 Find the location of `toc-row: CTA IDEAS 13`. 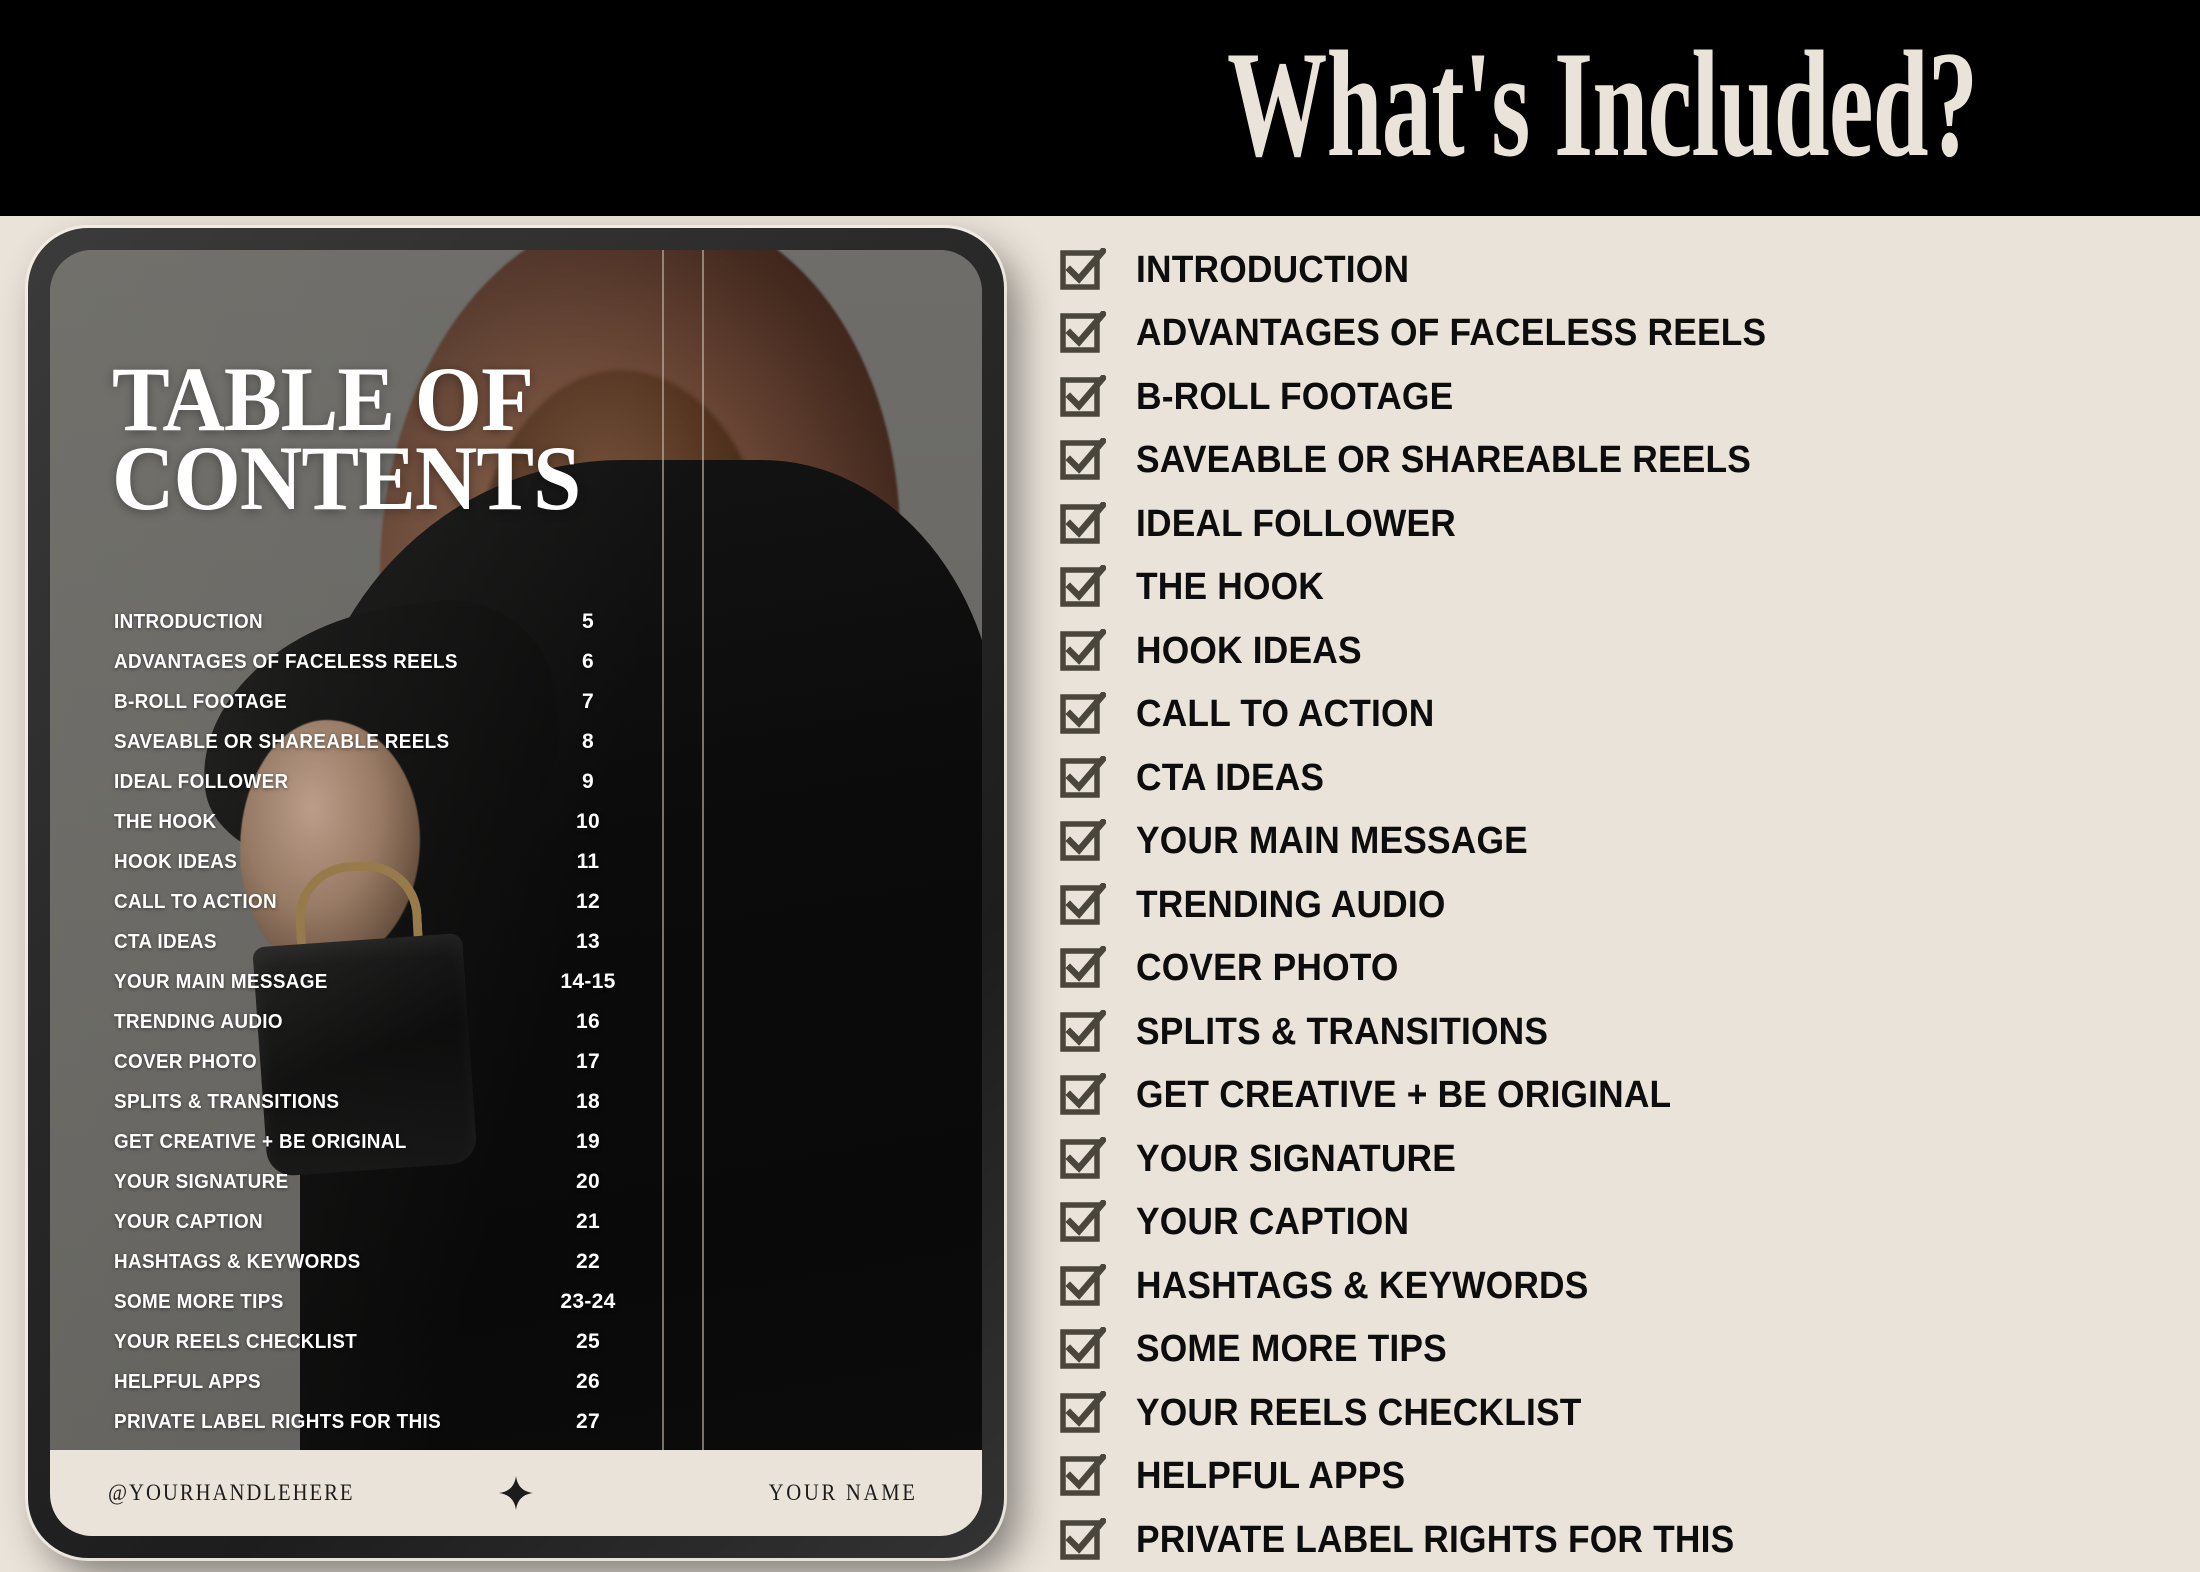

toc-row: CTA IDEAS 13 is located at coordinates (374, 950).